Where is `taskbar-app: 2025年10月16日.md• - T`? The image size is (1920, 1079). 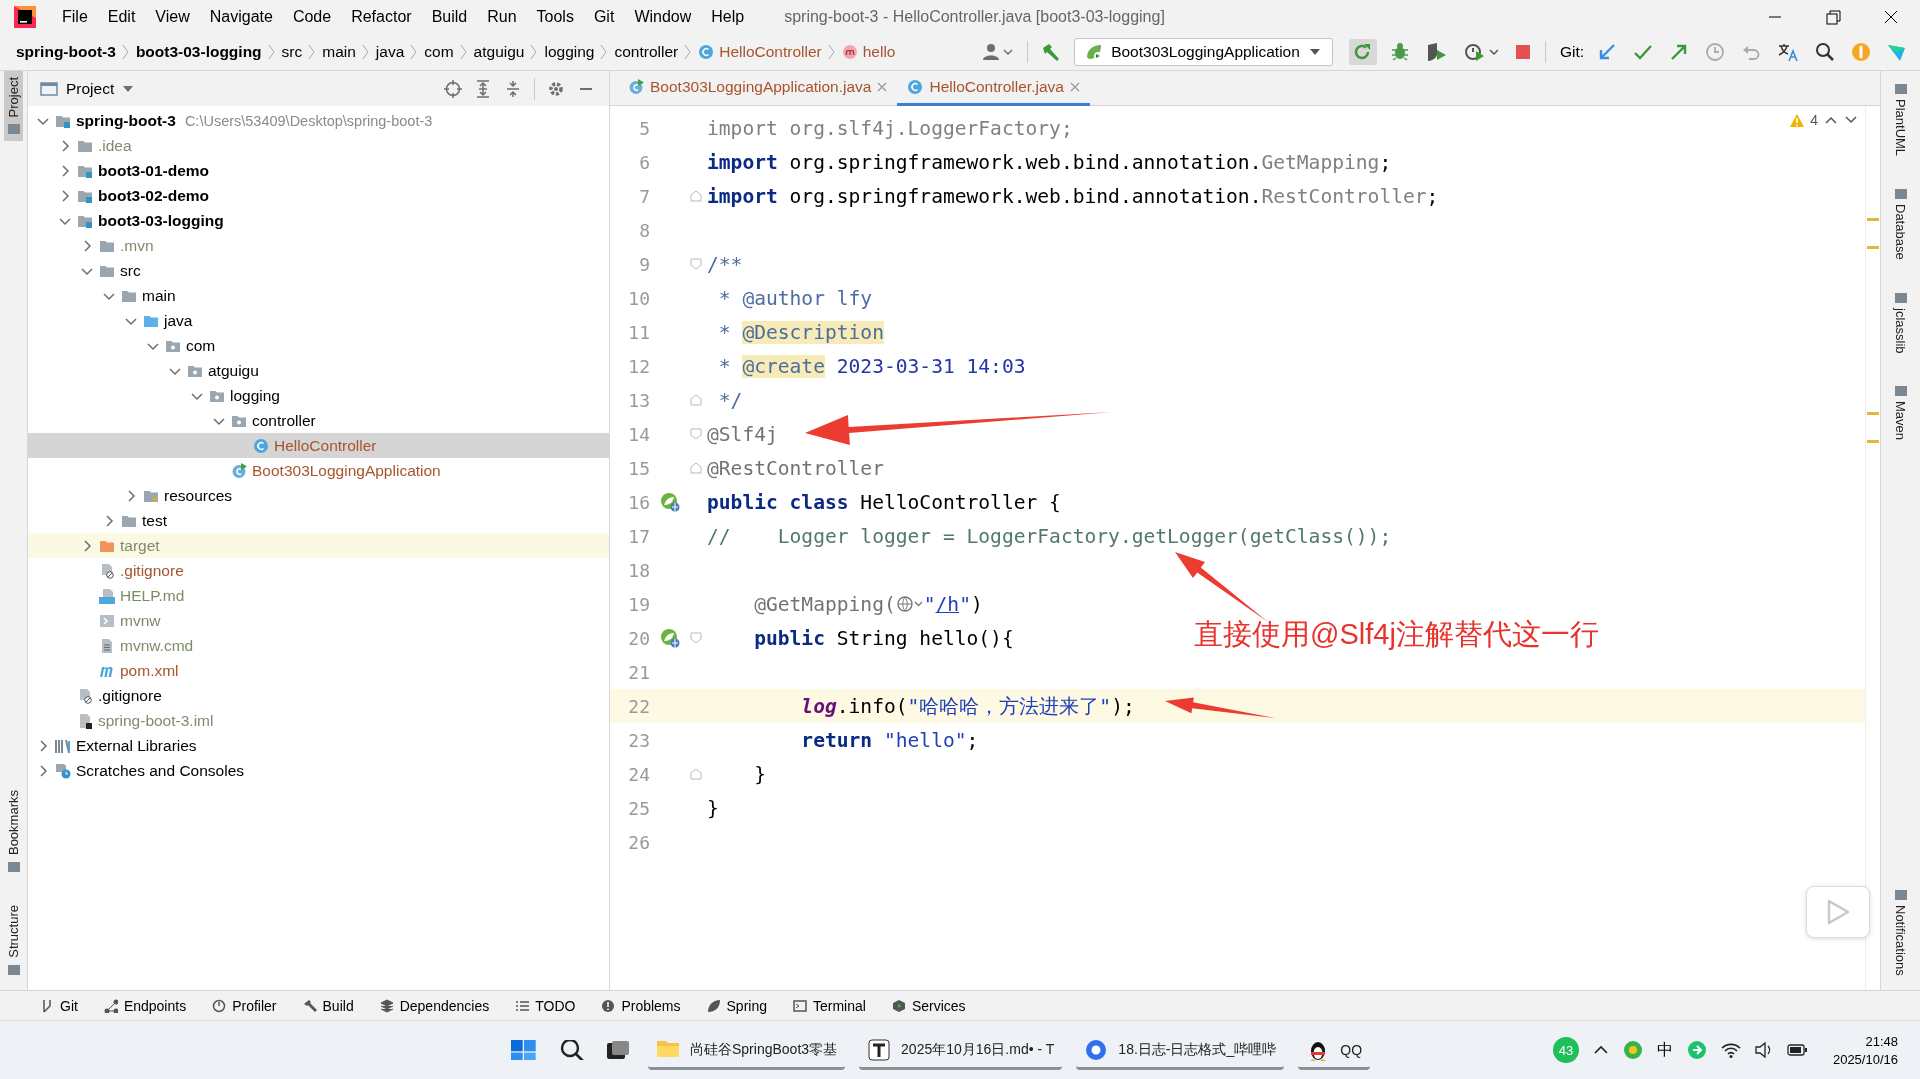
taskbar-app: 2025年10月16日.md• - T is located at coordinates (961, 1050).